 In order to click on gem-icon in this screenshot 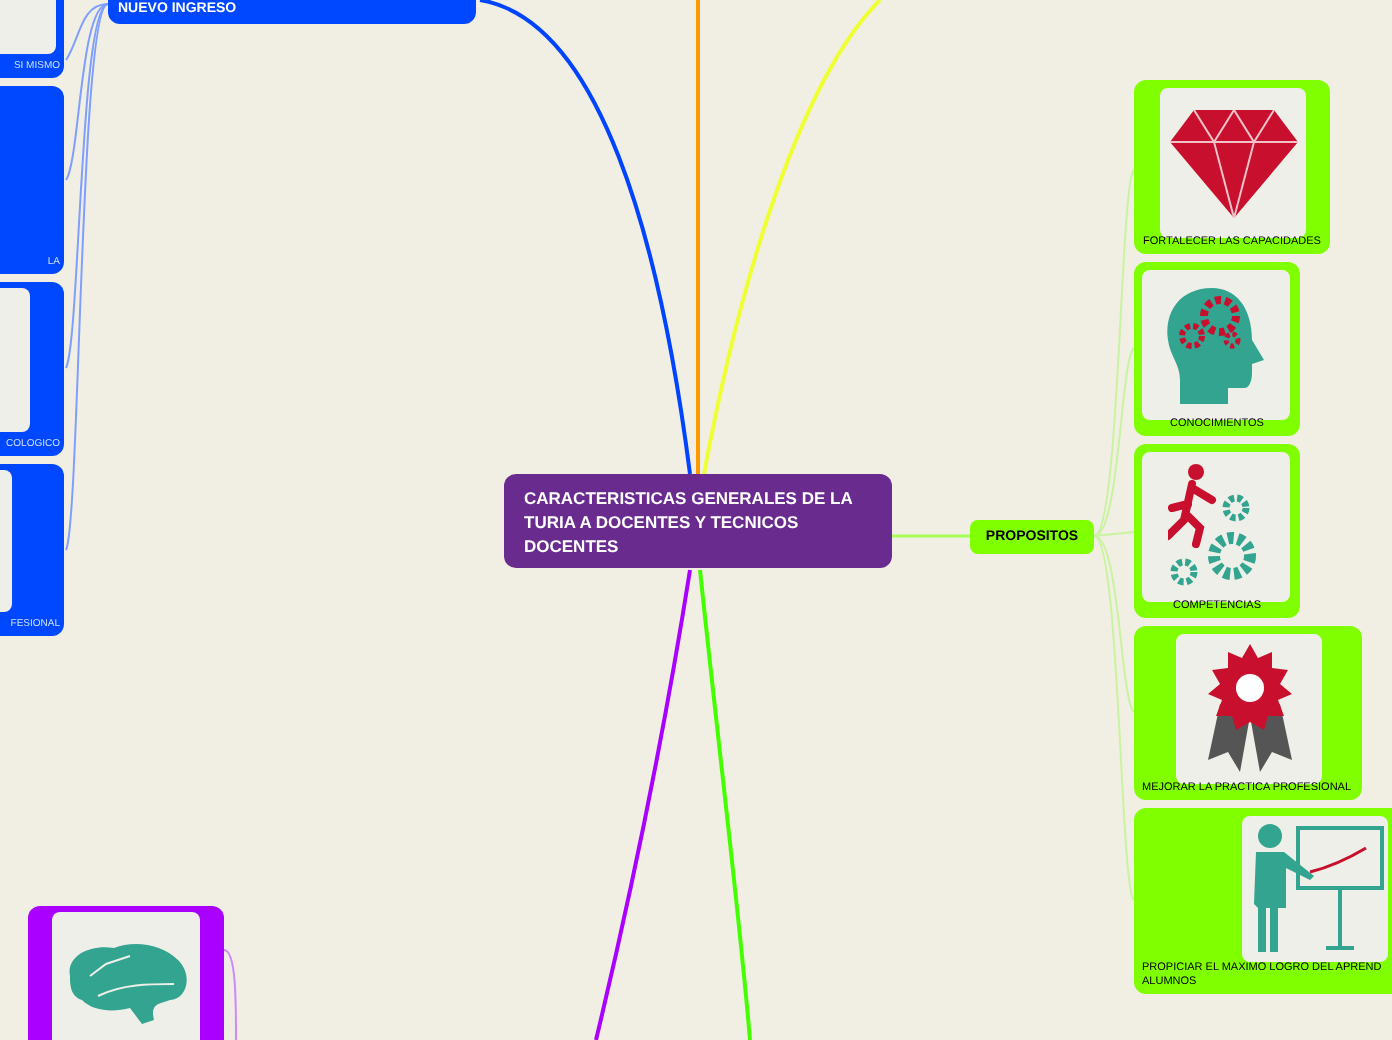, I will do `click(1233, 163)`.